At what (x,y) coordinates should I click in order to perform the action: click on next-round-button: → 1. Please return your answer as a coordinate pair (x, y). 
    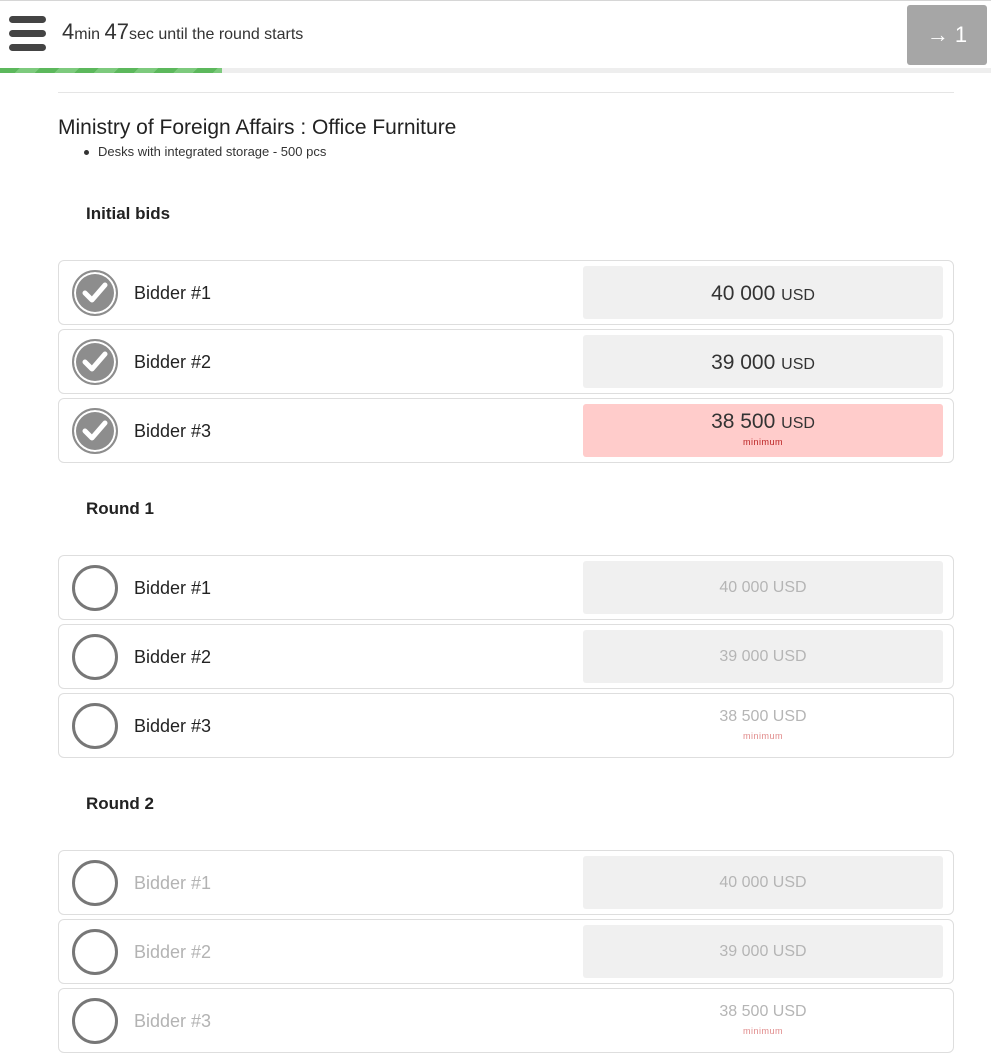
    Looking at the image, I should click on (947, 35).